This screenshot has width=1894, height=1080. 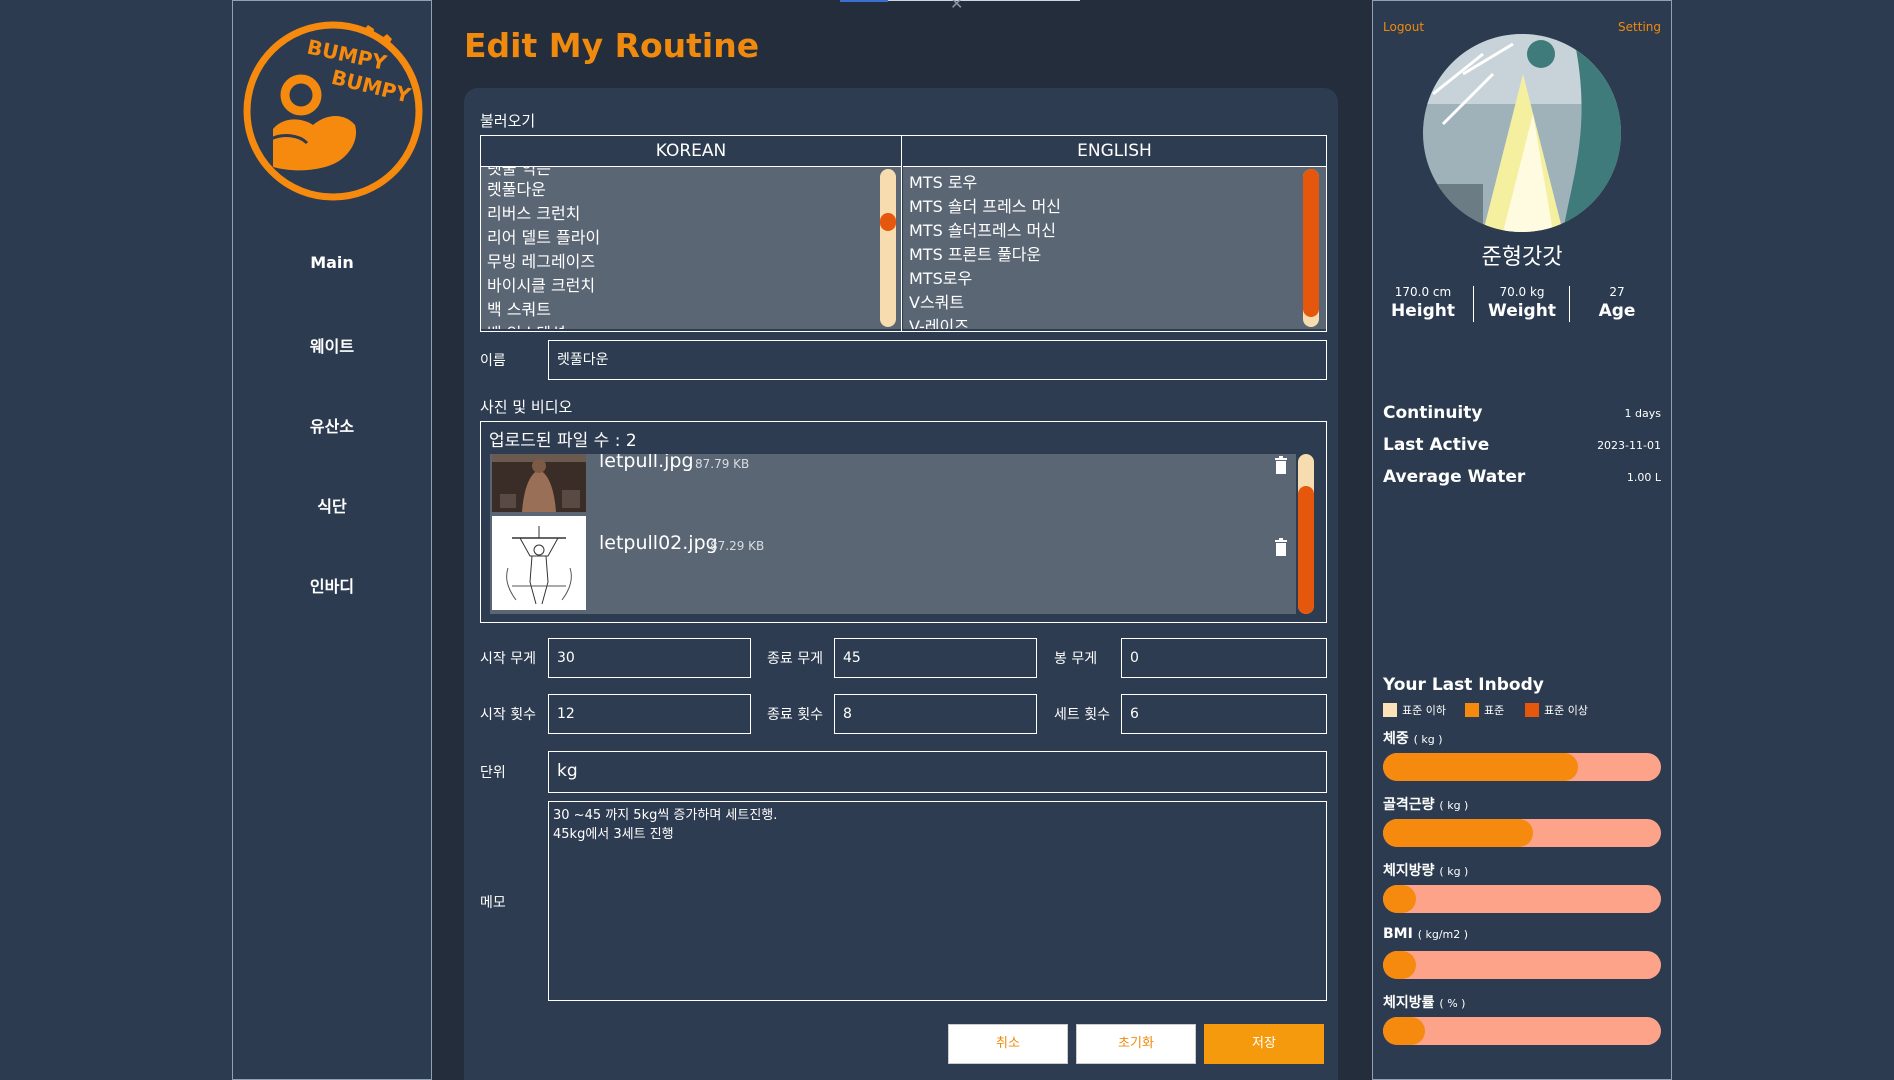 I want to click on unit-input: kg, so click(x=937, y=772).